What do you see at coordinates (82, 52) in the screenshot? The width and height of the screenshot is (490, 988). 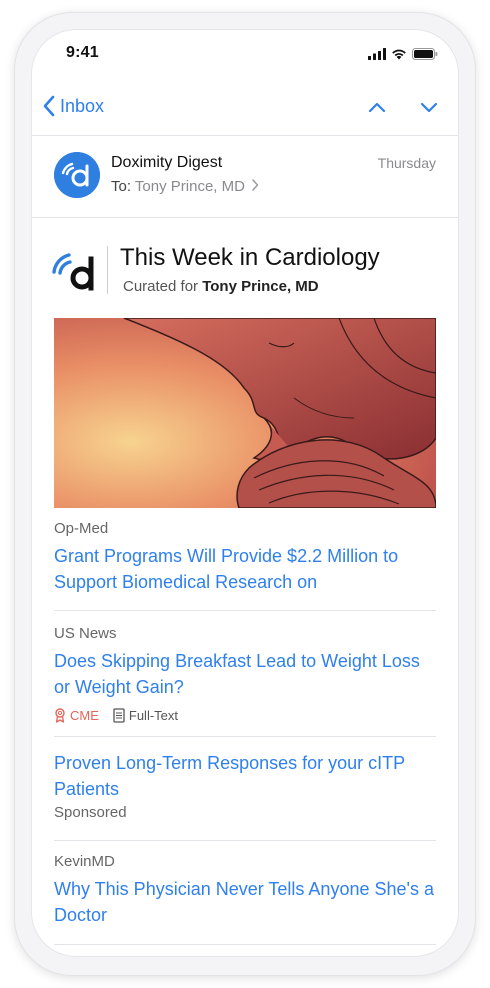 I see `status-time: 9:41` at bounding box center [82, 52].